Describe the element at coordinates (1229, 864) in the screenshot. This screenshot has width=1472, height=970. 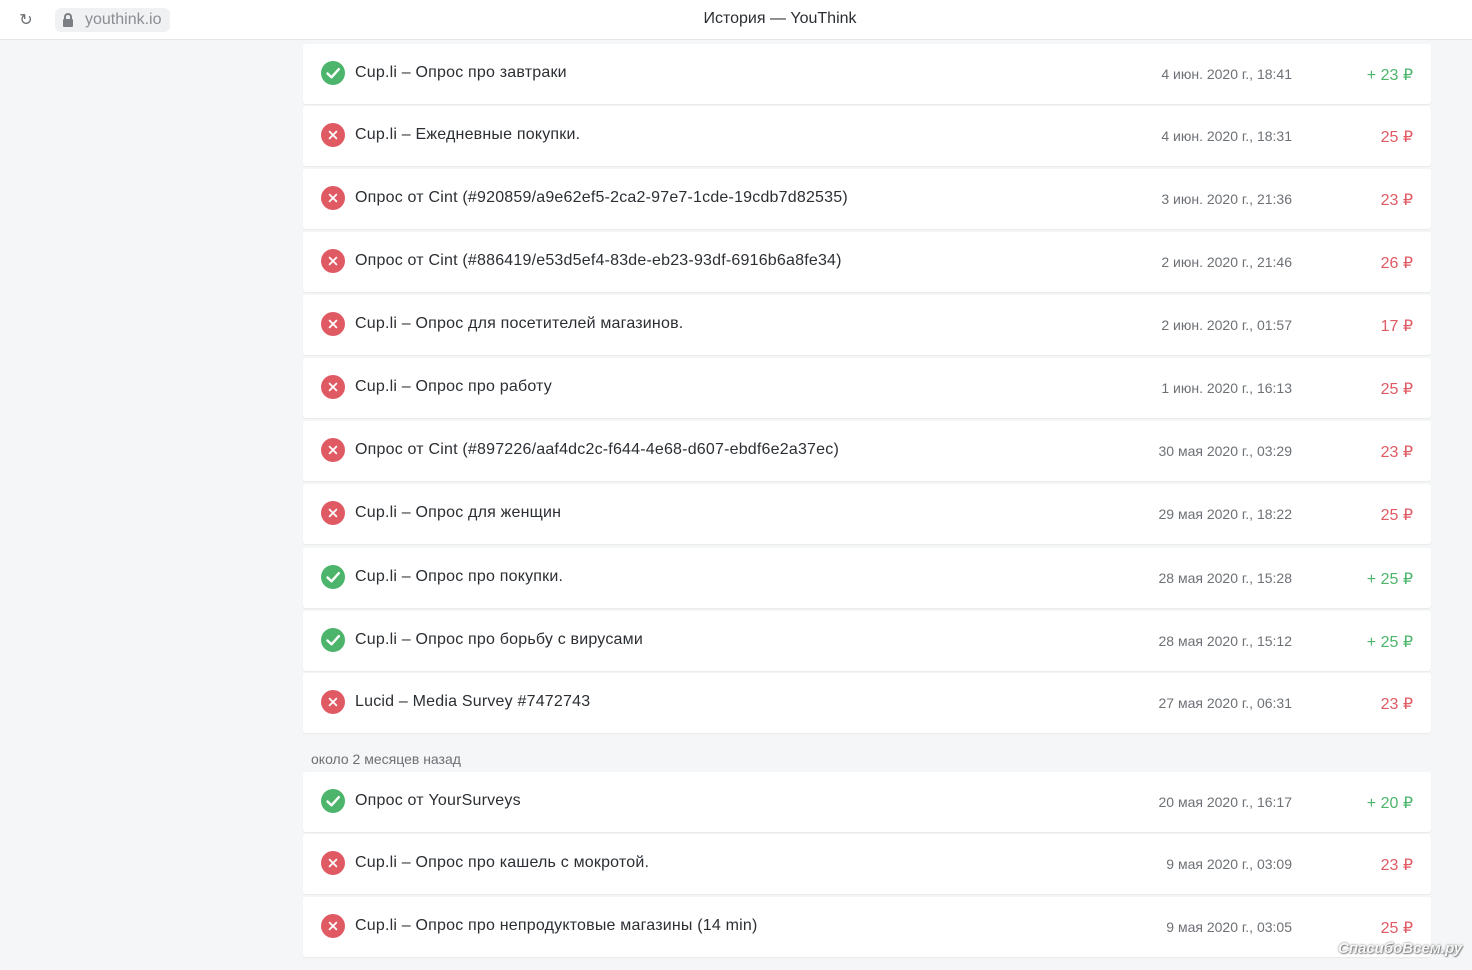
I see `row-date: 9 мая 2020 г., 03:09` at that location.